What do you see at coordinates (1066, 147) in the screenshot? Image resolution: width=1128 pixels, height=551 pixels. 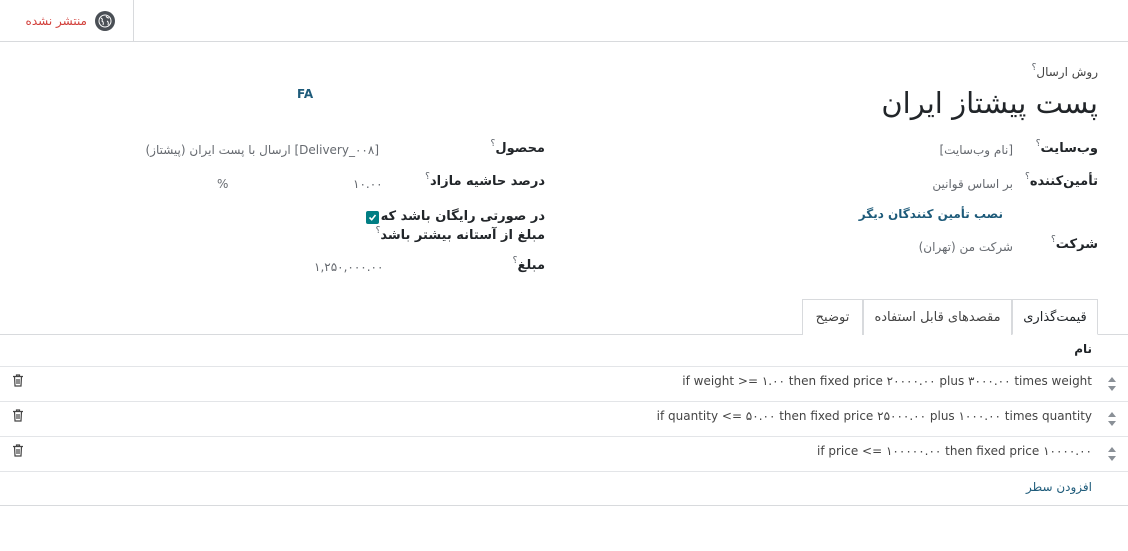 I see `website-label: وب‌سایت؟` at bounding box center [1066, 147].